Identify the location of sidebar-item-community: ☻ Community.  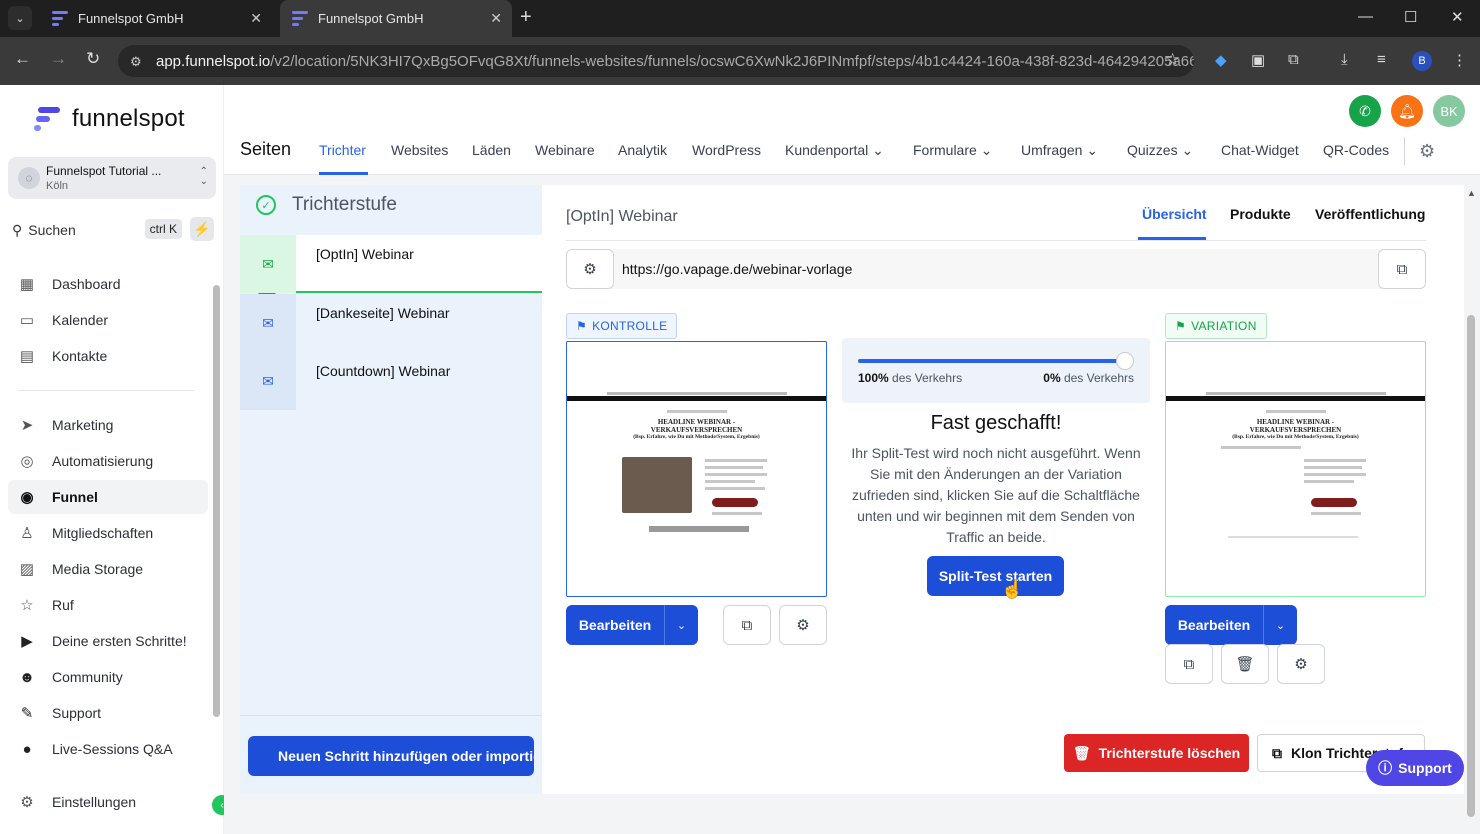
(108, 677).